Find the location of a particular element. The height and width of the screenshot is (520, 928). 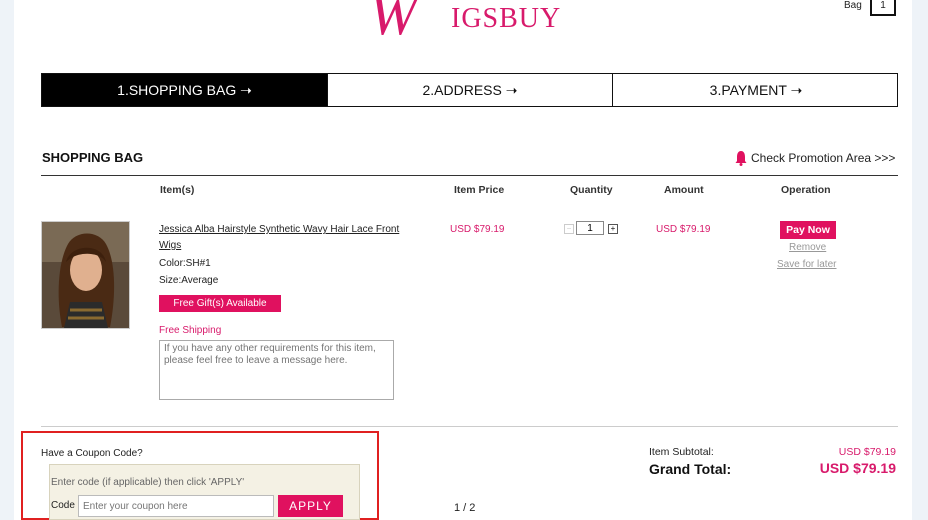

step-address: 2.ADDRESS ➝ is located at coordinates (469, 90).